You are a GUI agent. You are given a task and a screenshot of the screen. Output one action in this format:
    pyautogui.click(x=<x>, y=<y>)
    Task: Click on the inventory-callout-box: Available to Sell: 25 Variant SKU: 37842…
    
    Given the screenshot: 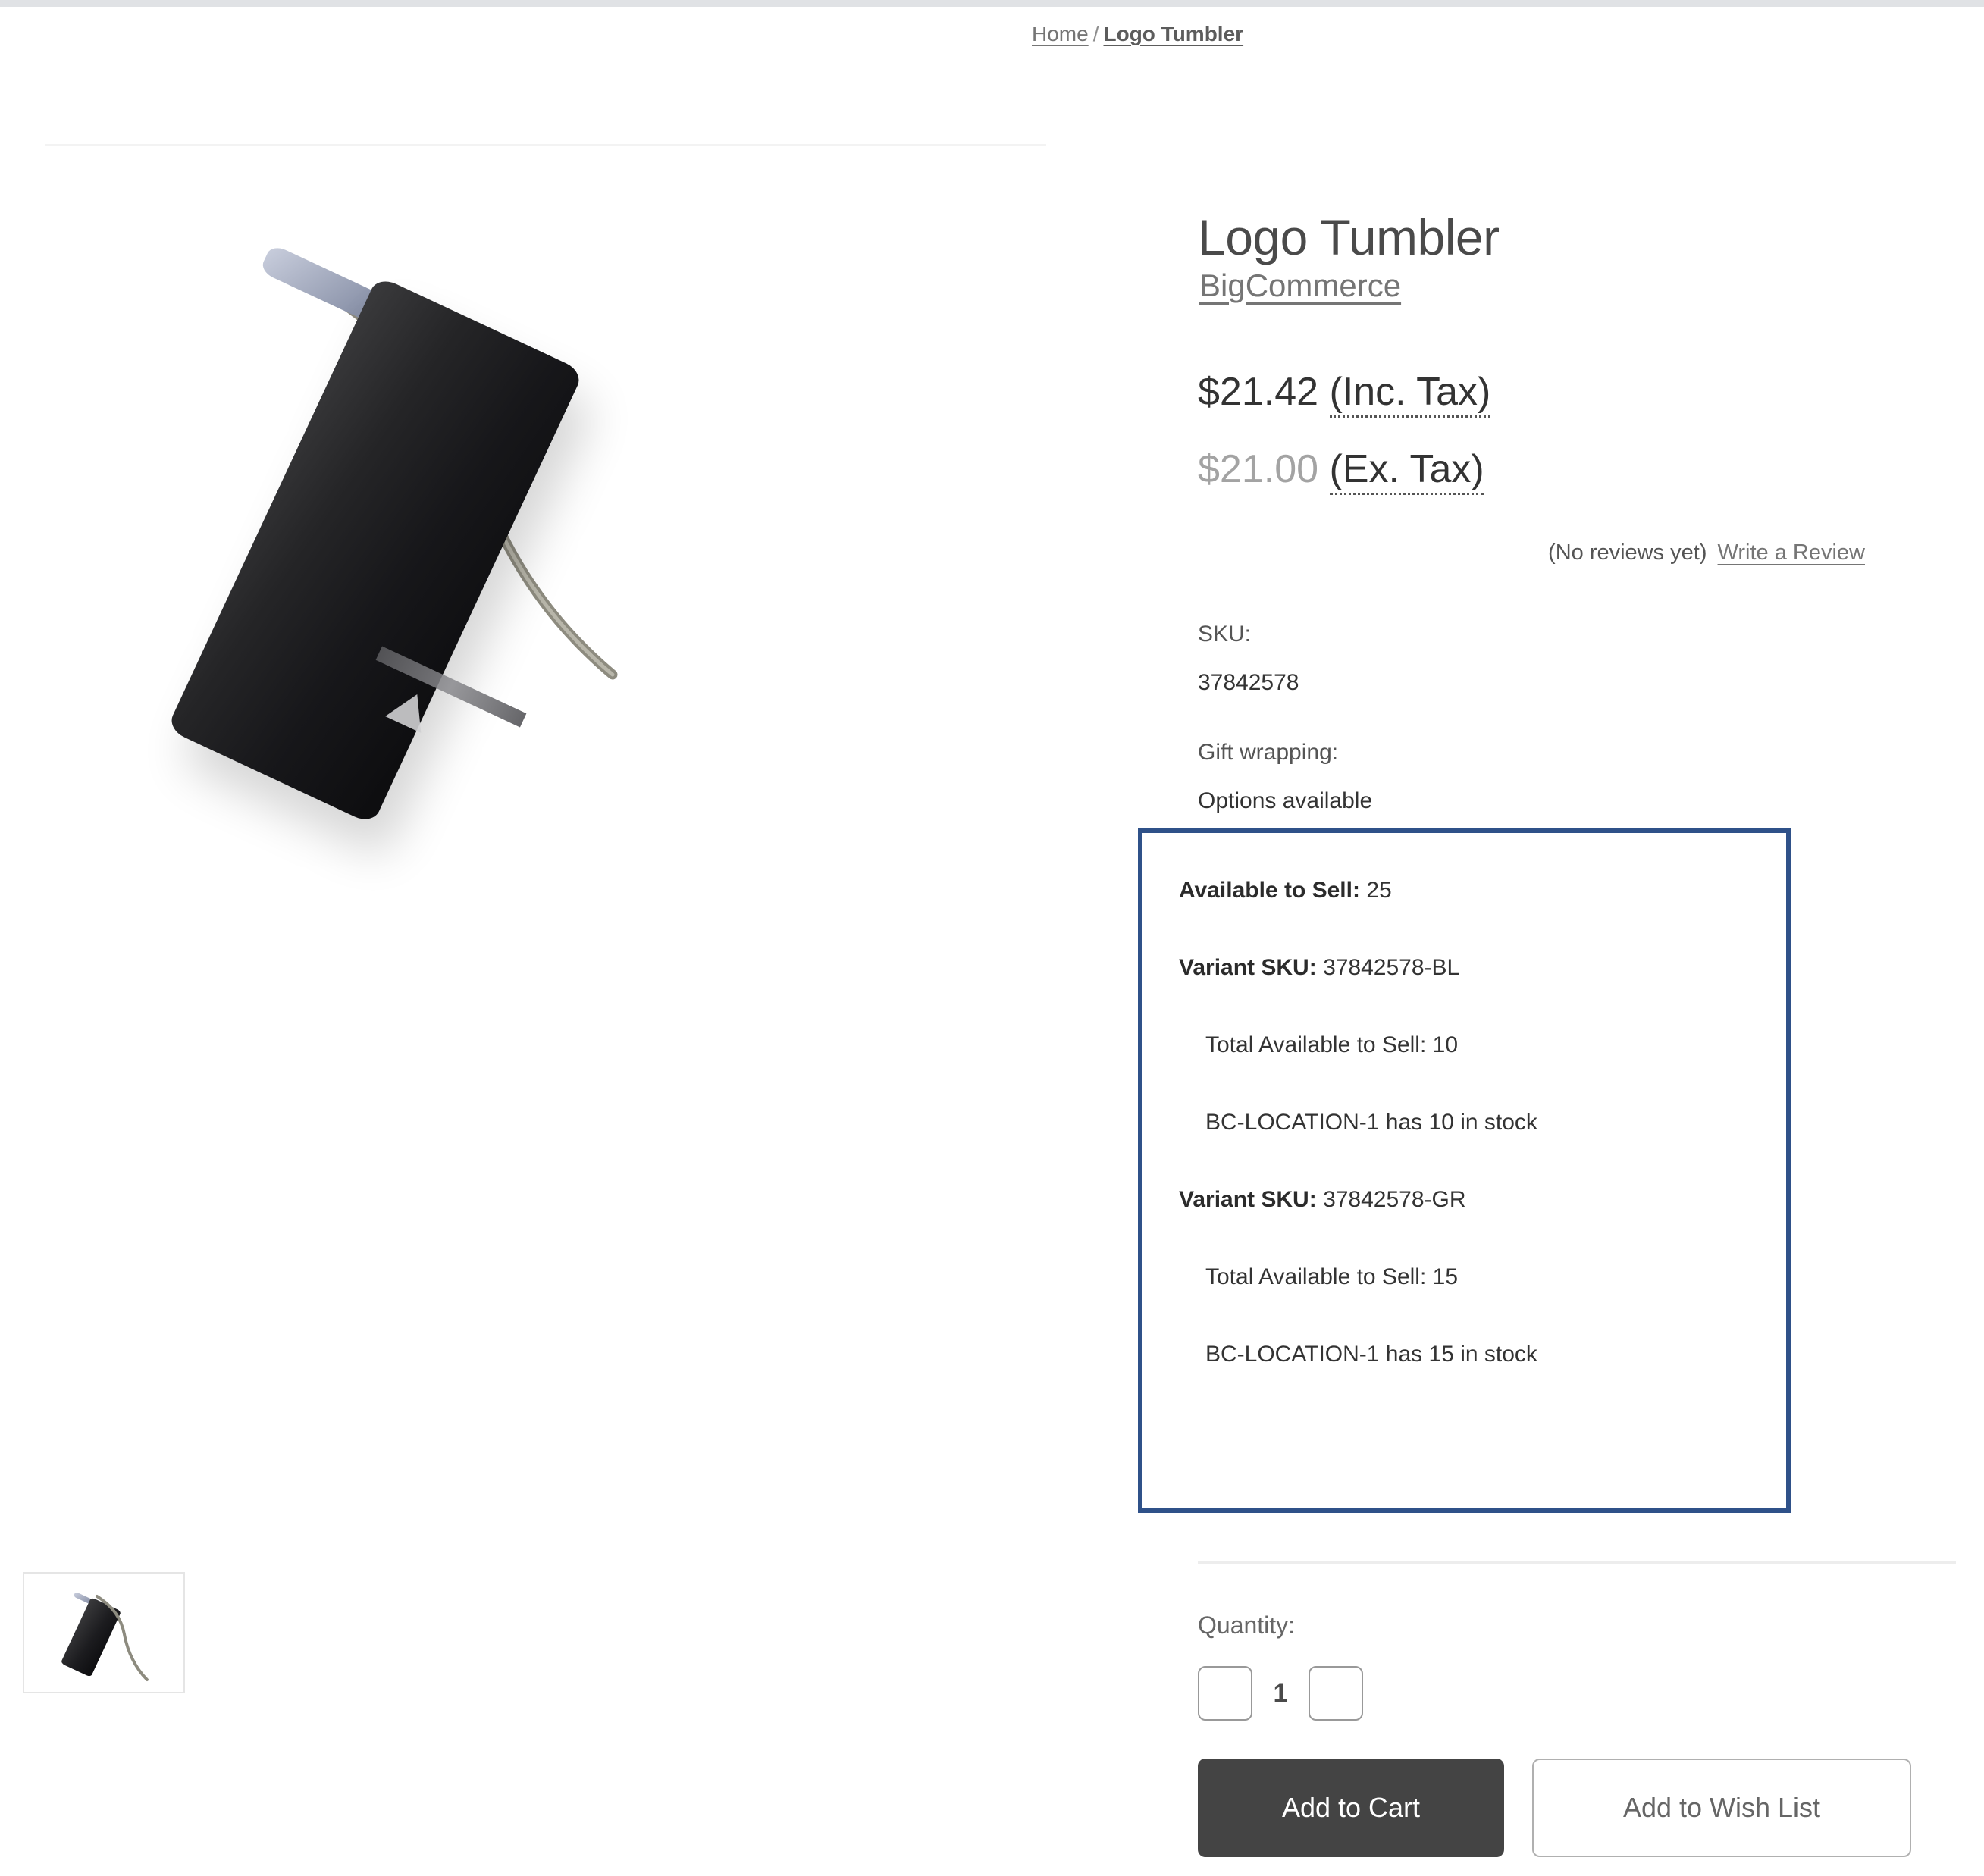 What is the action you would take?
    pyautogui.click(x=1465, y=1170)
    